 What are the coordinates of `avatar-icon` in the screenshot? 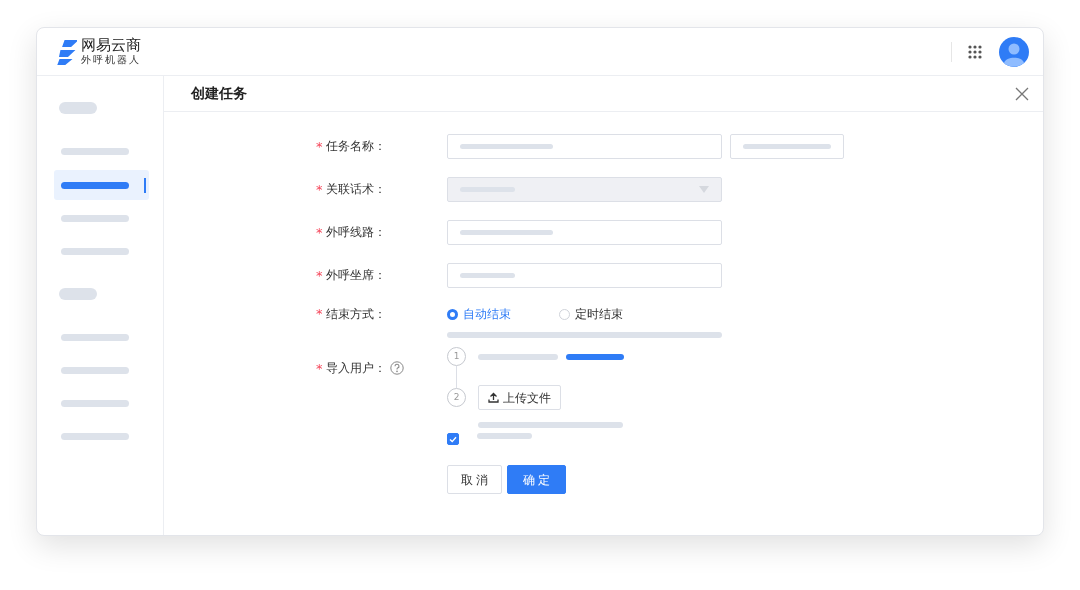 It's located at (1014, 51).